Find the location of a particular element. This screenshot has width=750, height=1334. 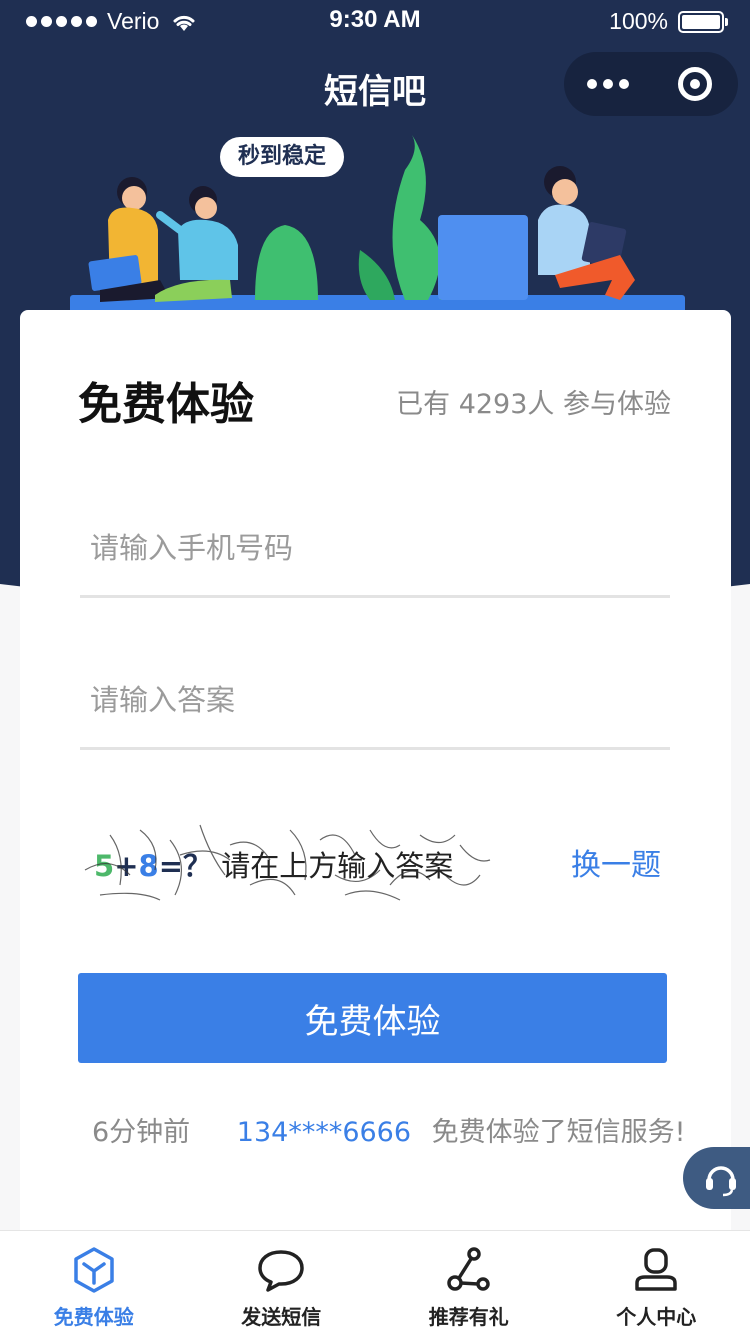

tab-label: 免费体验 is located at coordinates (93, 1317).